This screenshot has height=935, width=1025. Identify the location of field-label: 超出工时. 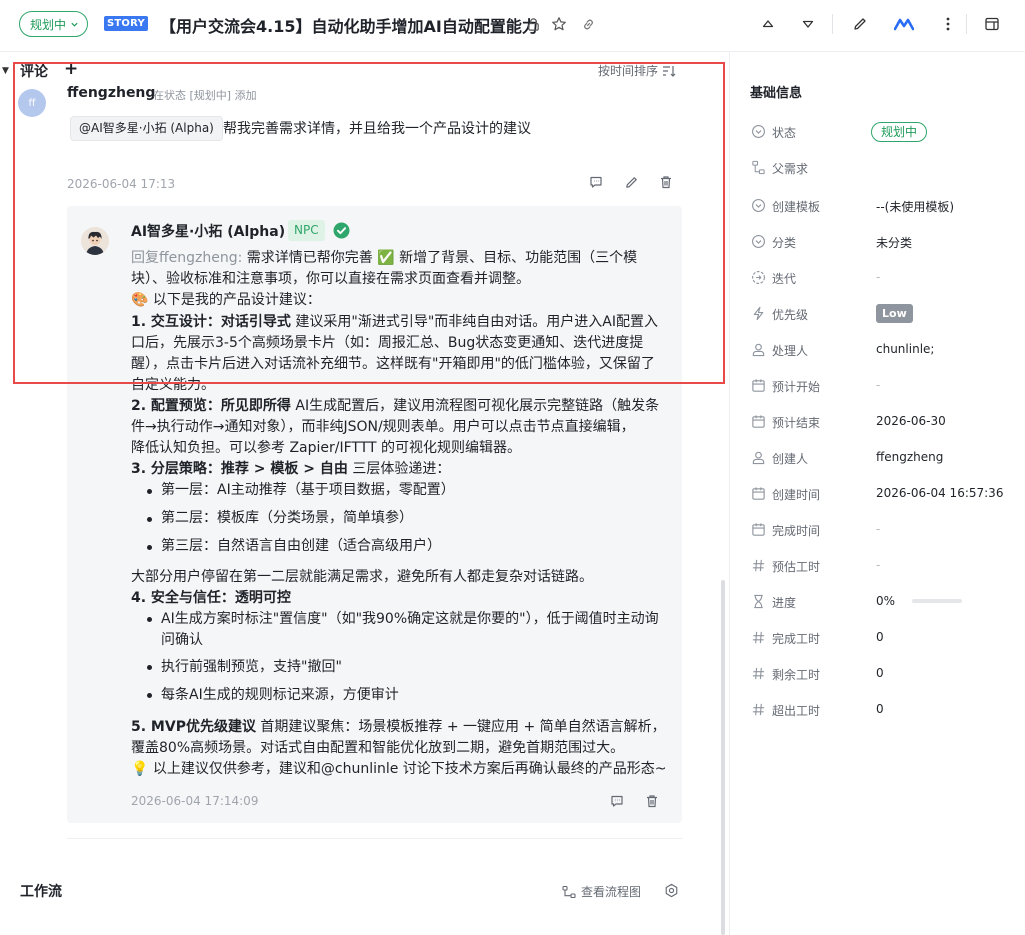
(796, 711).